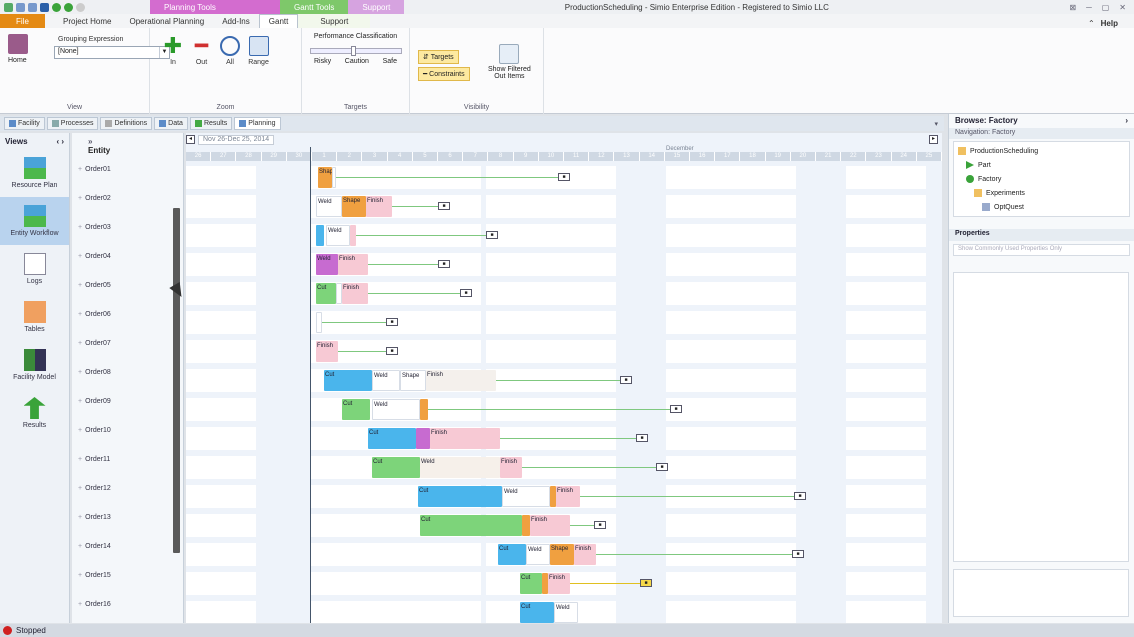  Describe the element at coordinates (127, 177) in the screenshot. I see `entity-row: + Order01` at that location.